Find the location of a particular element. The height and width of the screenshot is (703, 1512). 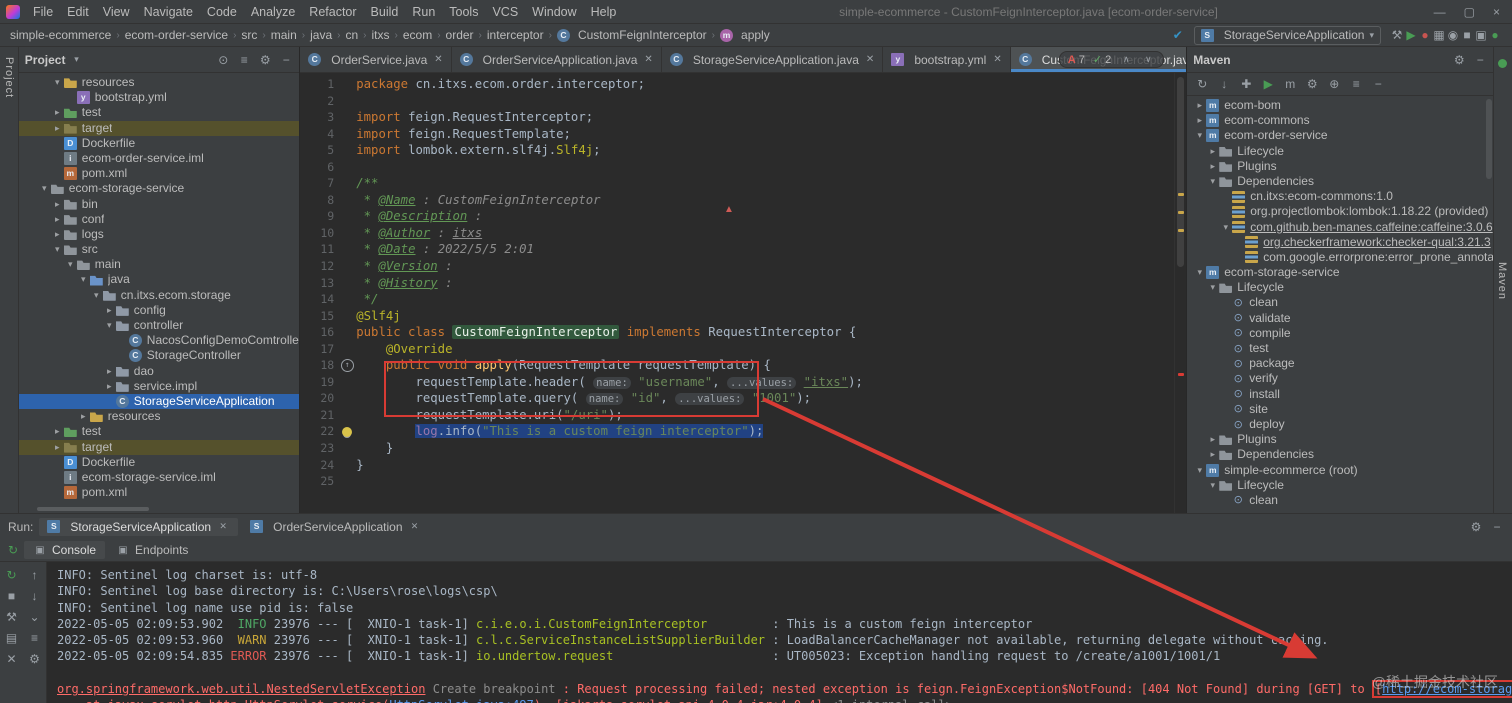

code-line: 7 /** is located at coordinates (743, 183).